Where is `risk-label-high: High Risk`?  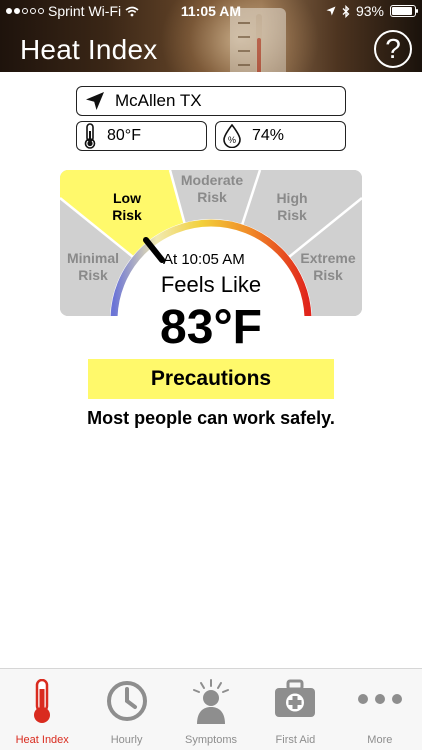
risk-label-high: High Risk is located at coordinates (292, 206).